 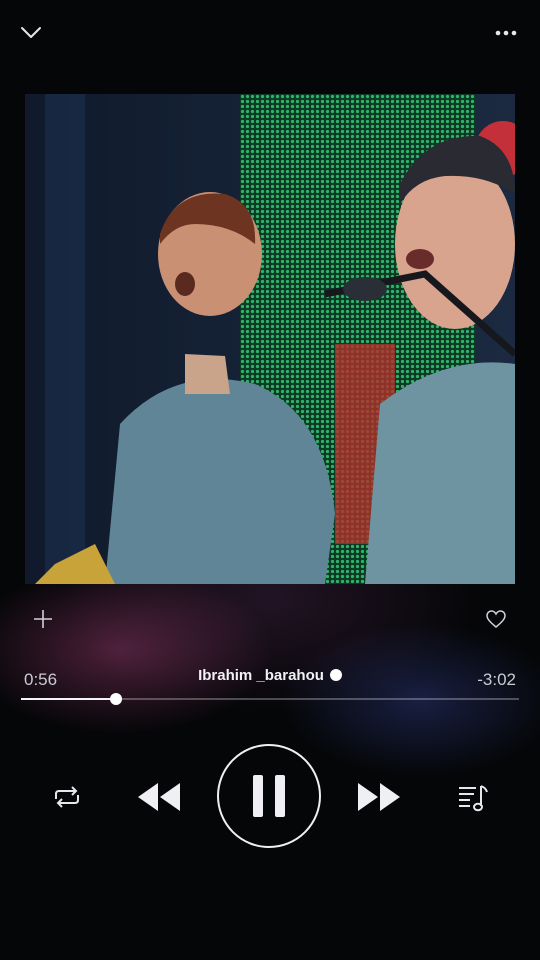 I want to click on repeat-button, so click(x=67, y=797).